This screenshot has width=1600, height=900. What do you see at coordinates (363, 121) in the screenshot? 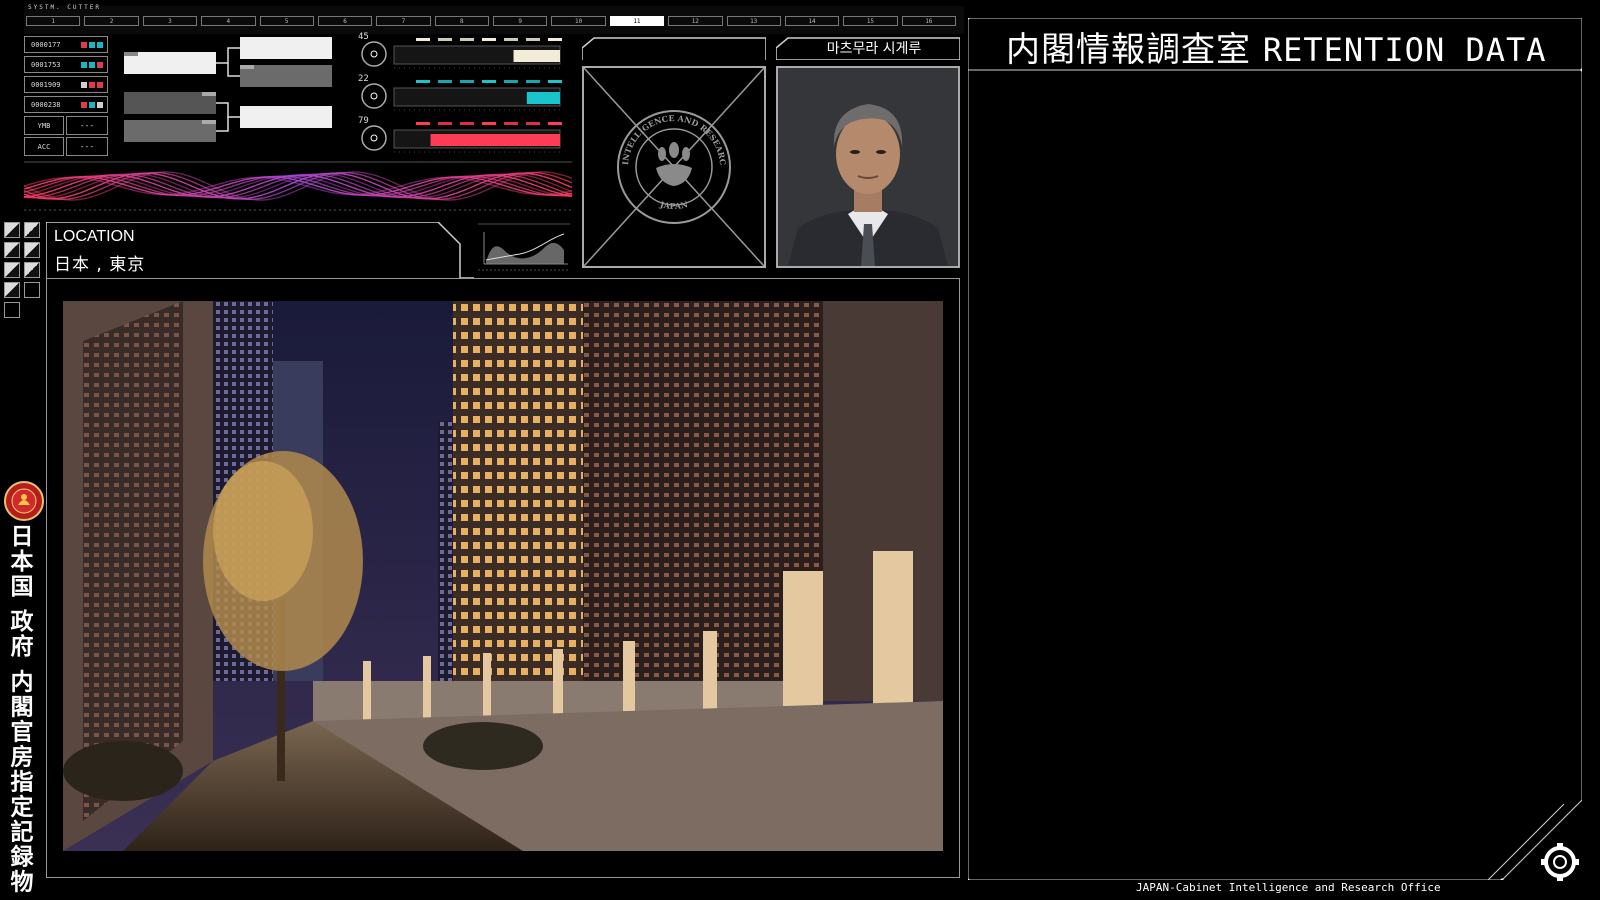
I see `meter-3-value: 79` at bounding box center [363, 121].